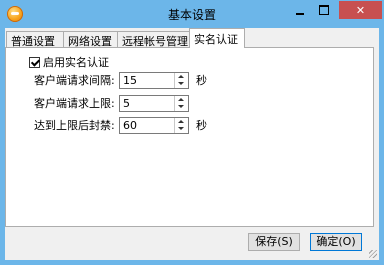 The height and width of the screenshot is (265, 384). Describe the element at coordinates (373, 254) in the screenshot. I see `resize-grip-icon` at that location.